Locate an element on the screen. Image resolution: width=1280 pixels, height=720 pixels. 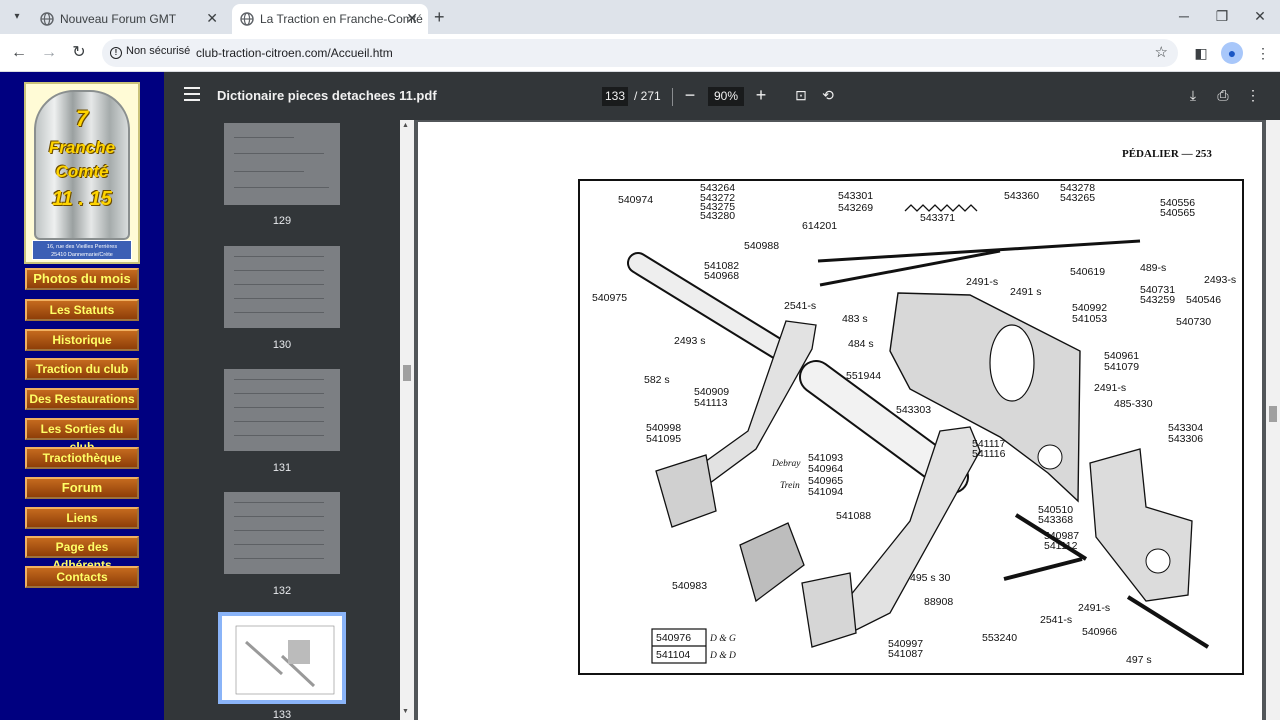
part-label: 541104 is located at coordinates (673, 655).